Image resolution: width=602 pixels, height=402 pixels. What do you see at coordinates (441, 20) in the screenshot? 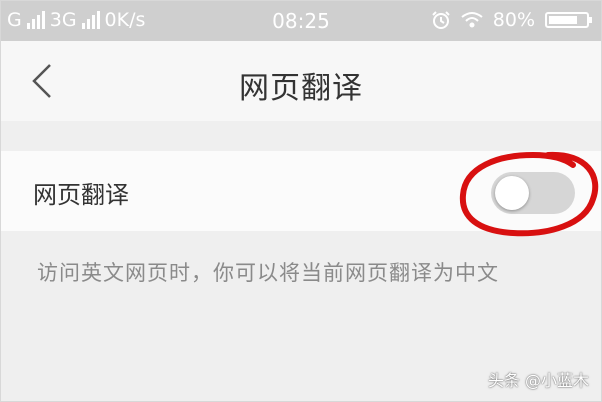
I see `alarm-icon` at bounding box center [441, 20].